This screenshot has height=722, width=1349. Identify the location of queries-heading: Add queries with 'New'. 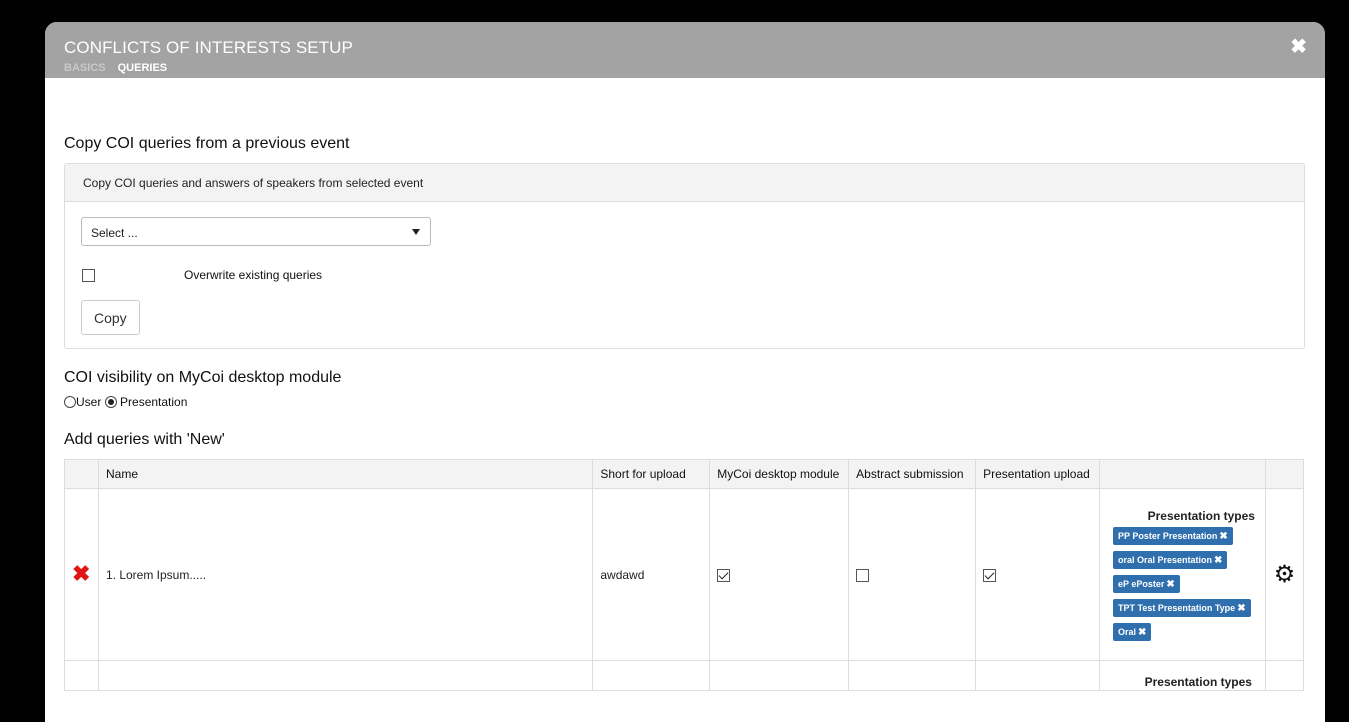
(144, 439).